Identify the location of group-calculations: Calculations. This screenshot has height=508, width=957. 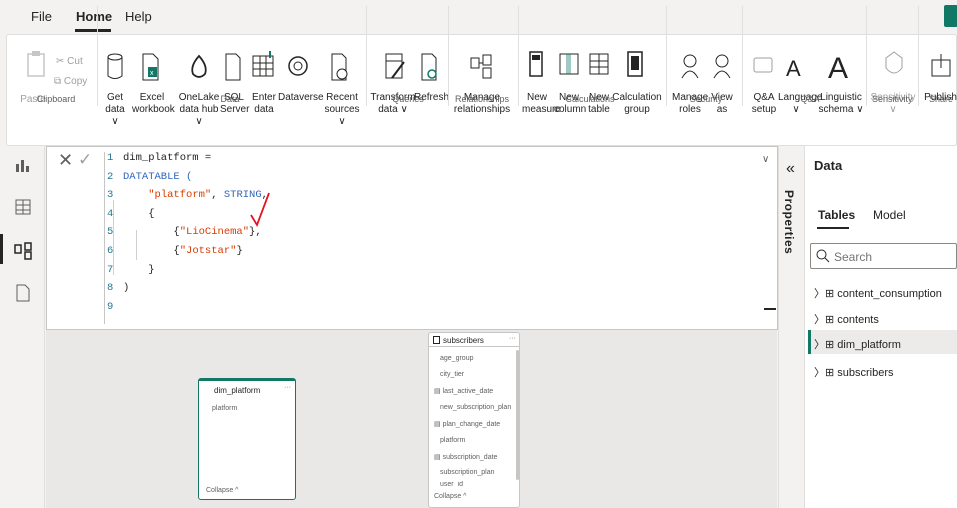
(590, 99).